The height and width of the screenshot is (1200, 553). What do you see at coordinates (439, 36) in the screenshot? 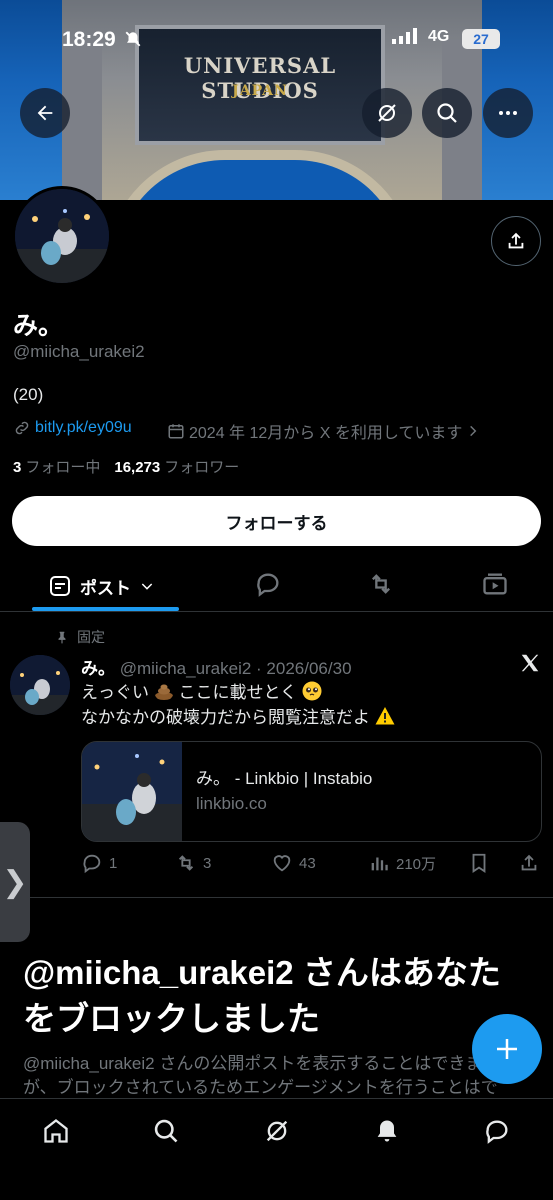
I see `network-type: 4G` at bounding box center [439, 36].